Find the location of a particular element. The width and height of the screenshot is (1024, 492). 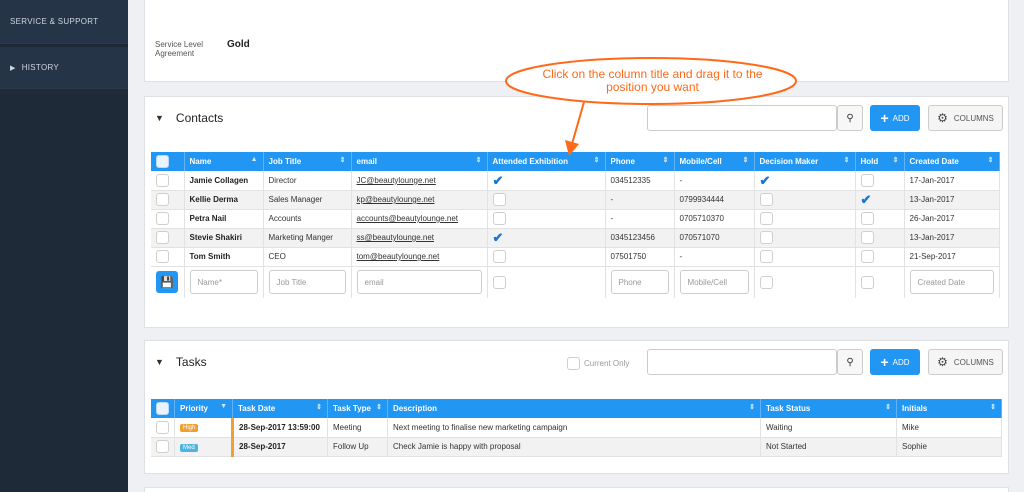

column-header-task-type: Task Type ⇕ is located at coordinates (357, 408).